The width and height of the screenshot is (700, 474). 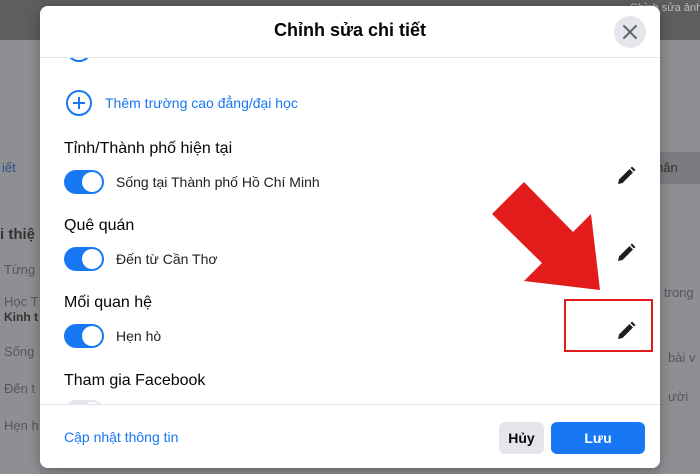 I want to click on background-text: i thiệ, so click(x=18, y=234).